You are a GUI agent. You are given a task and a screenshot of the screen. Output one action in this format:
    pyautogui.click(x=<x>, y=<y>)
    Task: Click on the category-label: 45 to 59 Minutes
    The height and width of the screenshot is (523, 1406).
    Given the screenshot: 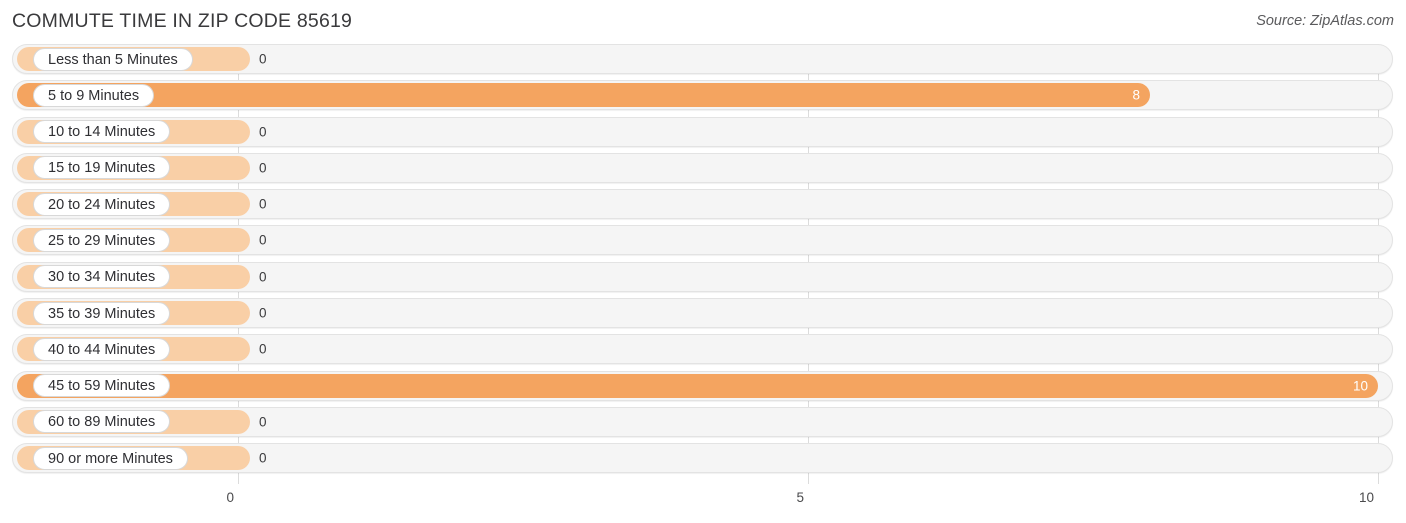 What is the action you would take?
    pyautogui.click(x=102, y=386)
    